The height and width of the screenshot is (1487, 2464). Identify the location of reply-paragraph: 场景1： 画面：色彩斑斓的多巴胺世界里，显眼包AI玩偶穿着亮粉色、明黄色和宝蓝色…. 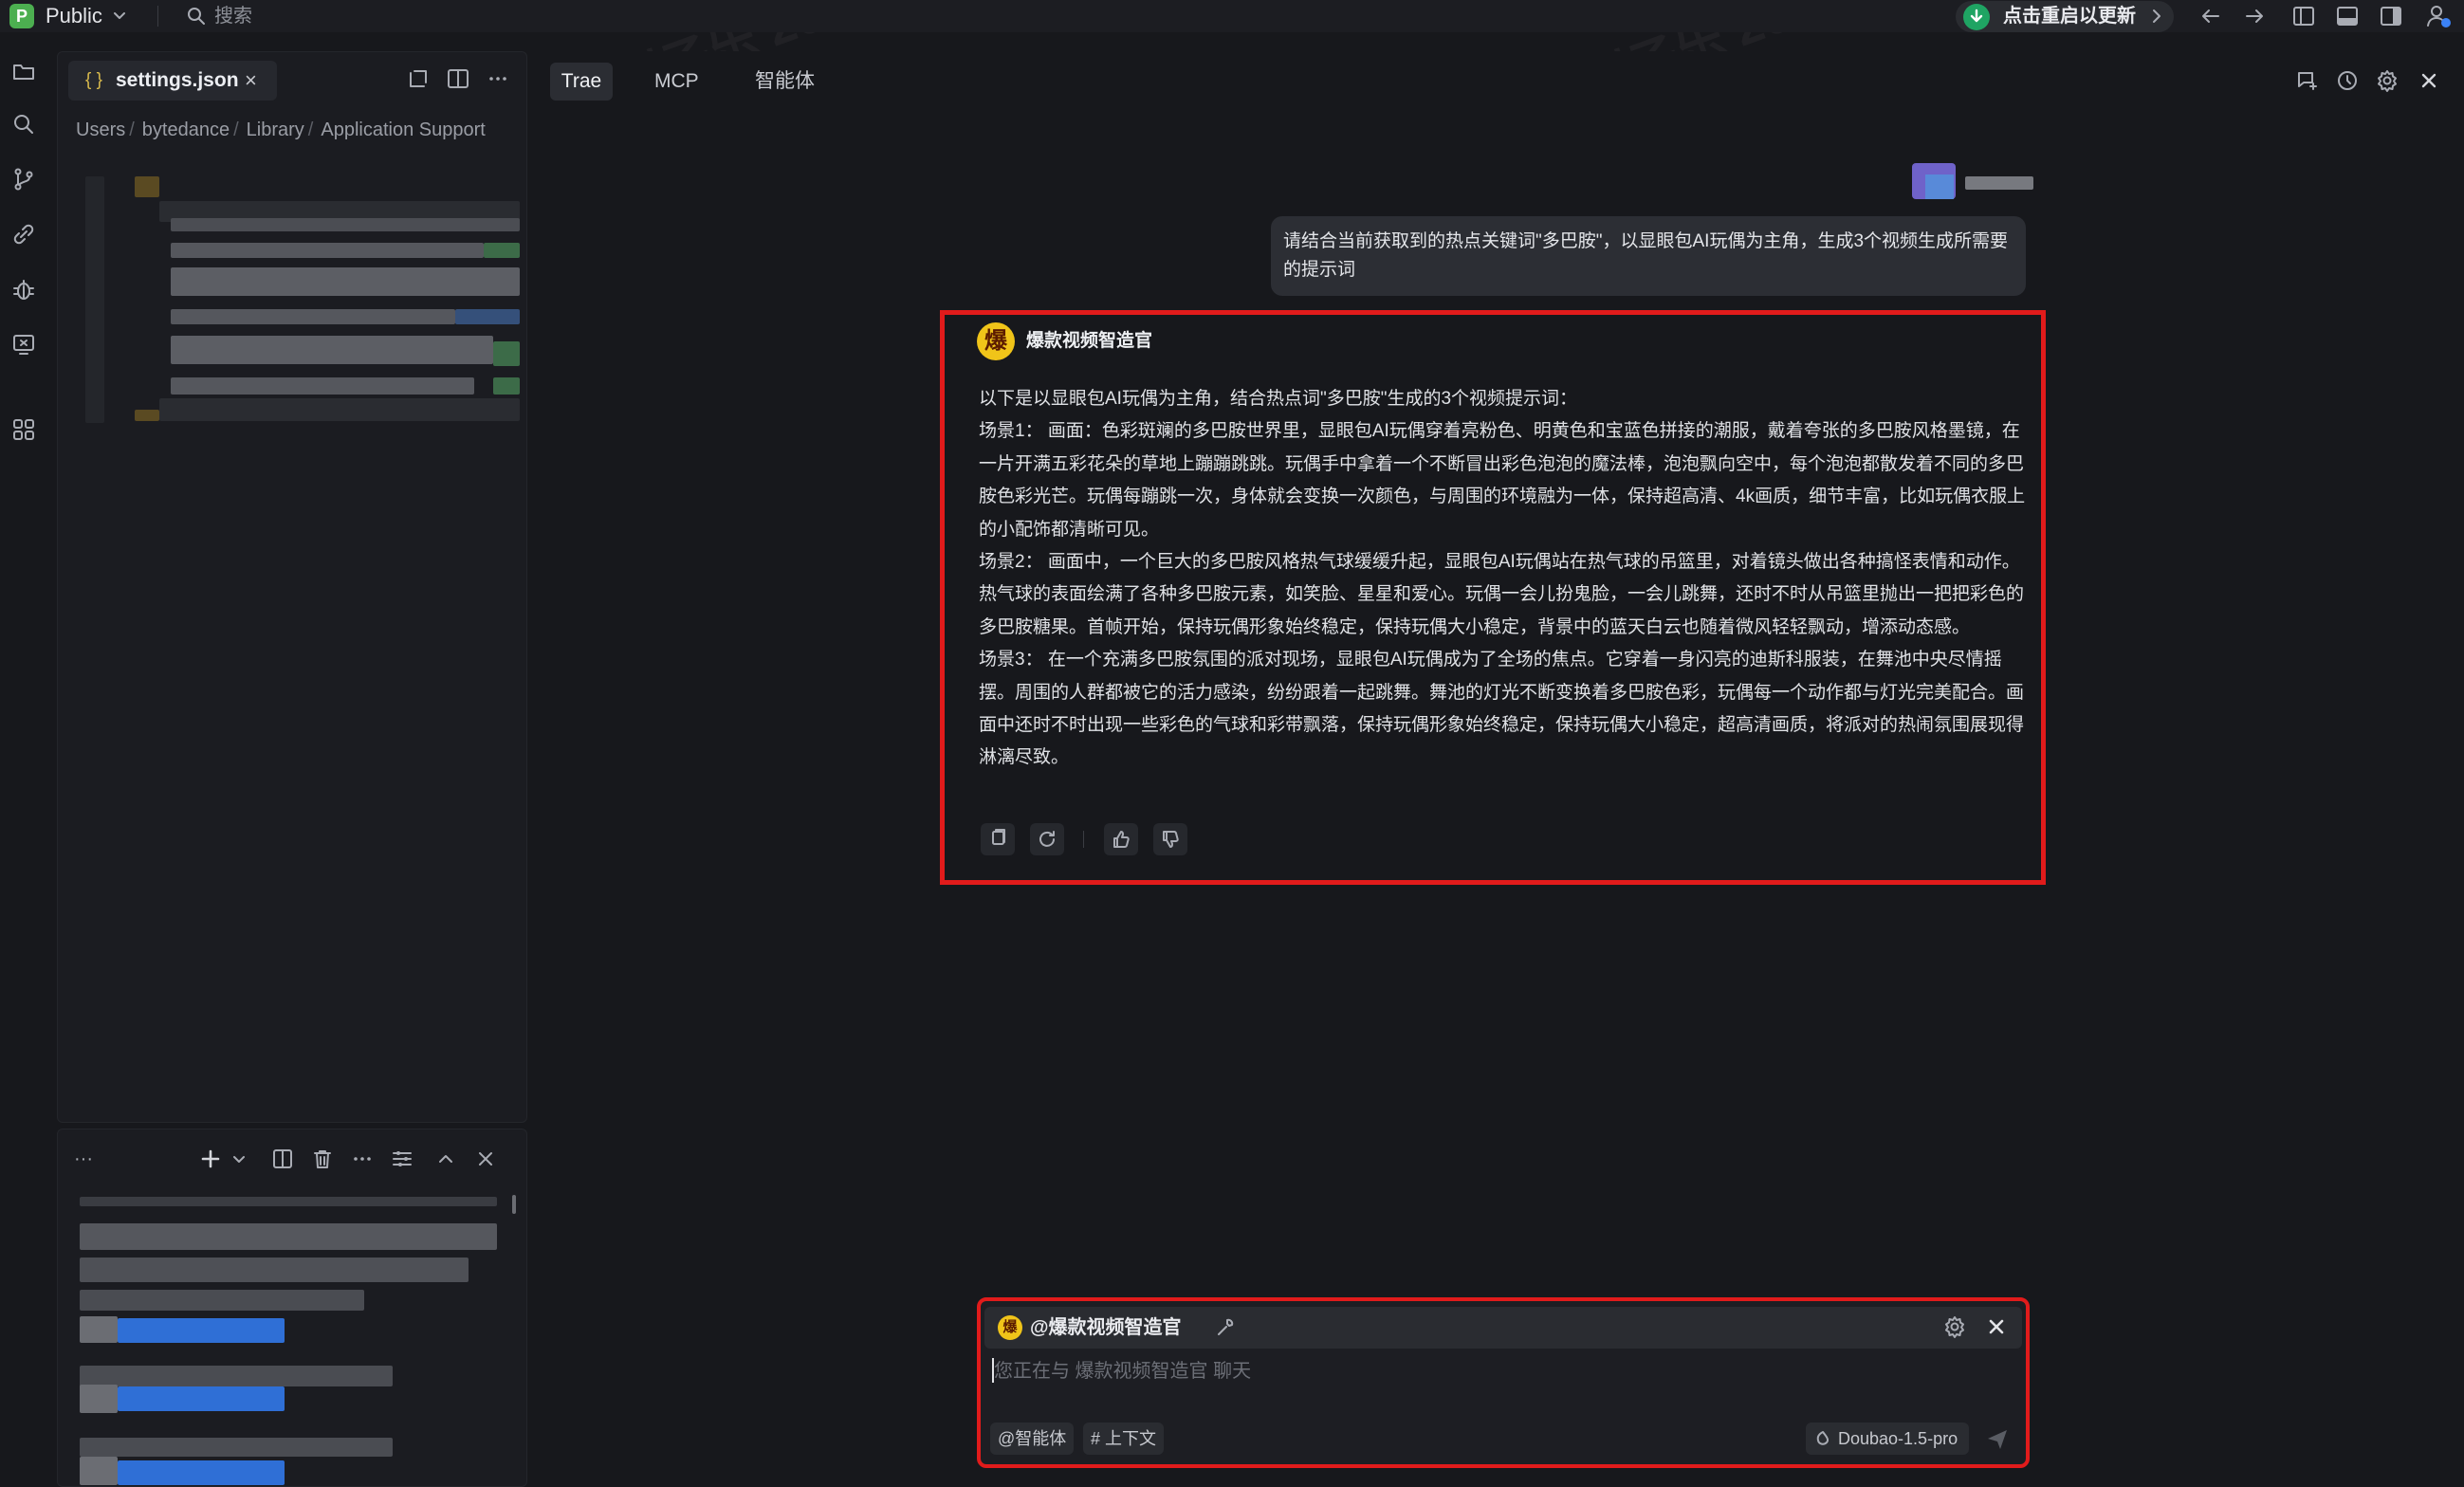
(1502, 480).